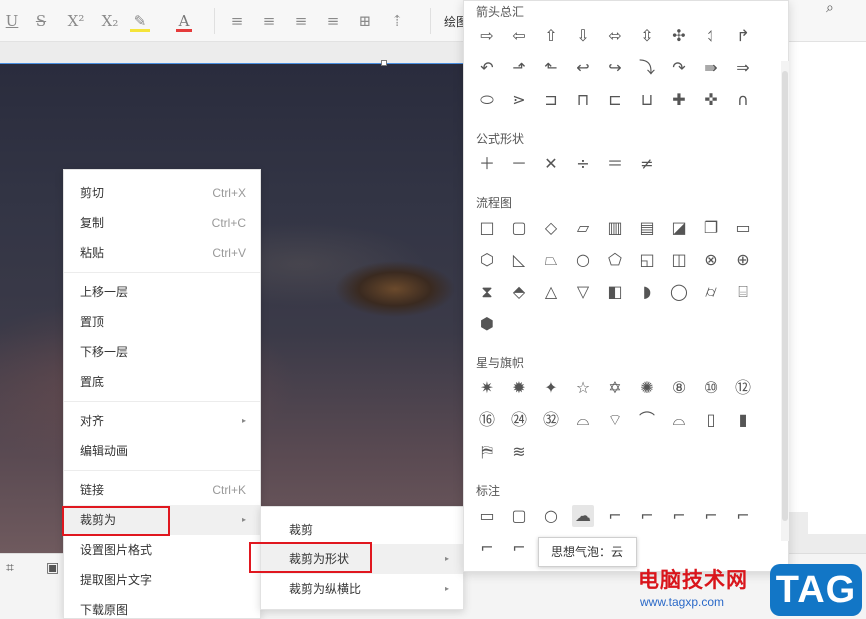 Image resolution: width=866 pixels, height=619 pixels. Describe the element at coordinates (76, 21) in the screenshot. I see `superscript-icon: X²` at that location.